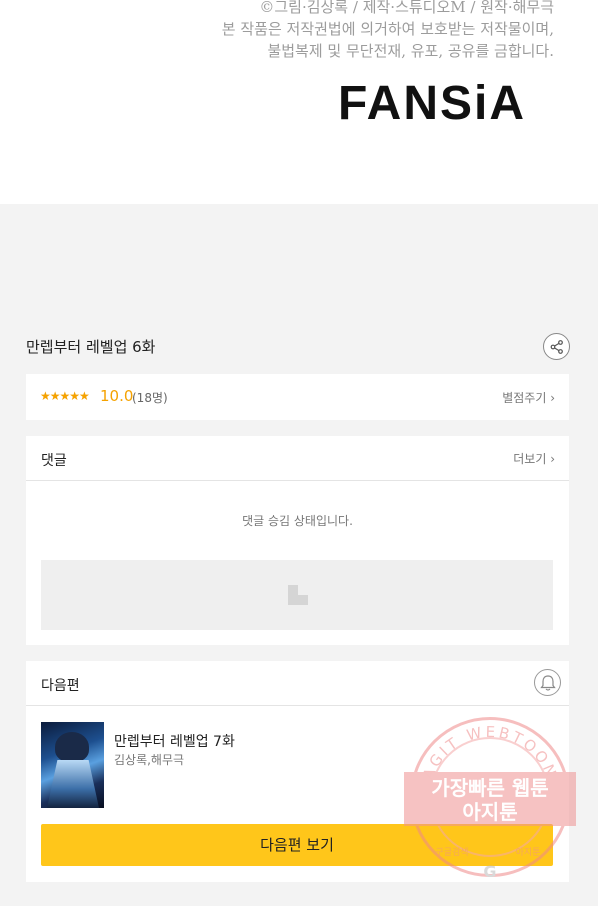  I want to click on rating-count: (18명), so click(150, 398).